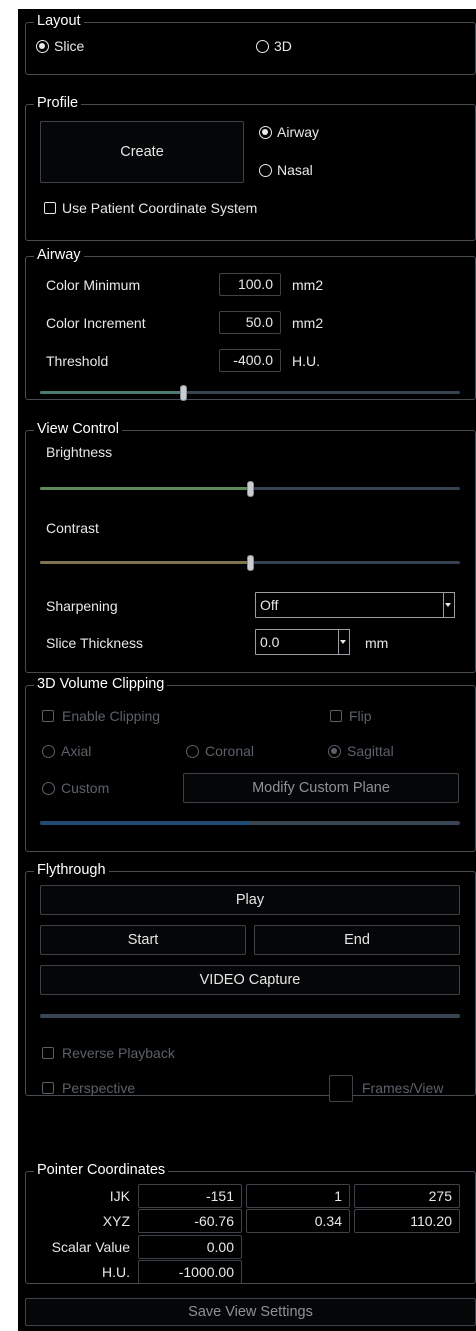 This screenshot has height=1331, width=476. What do you see at coordinates (116, 1272) in the screenshot?
I see `hu-label: H.U.` at bounding box center [116, 1272].